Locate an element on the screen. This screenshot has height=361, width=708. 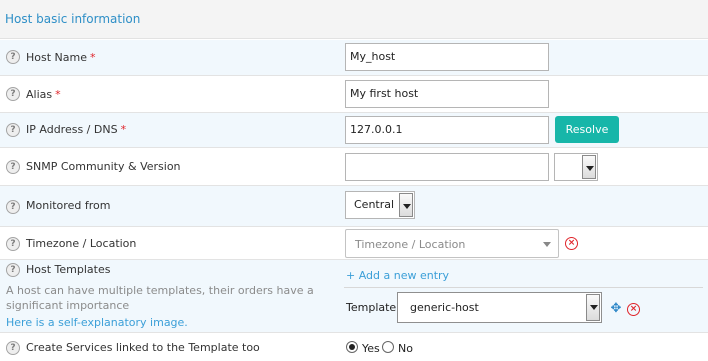
monitored-from-row: ? Monitored from Central is located at coordinates (354, 206).